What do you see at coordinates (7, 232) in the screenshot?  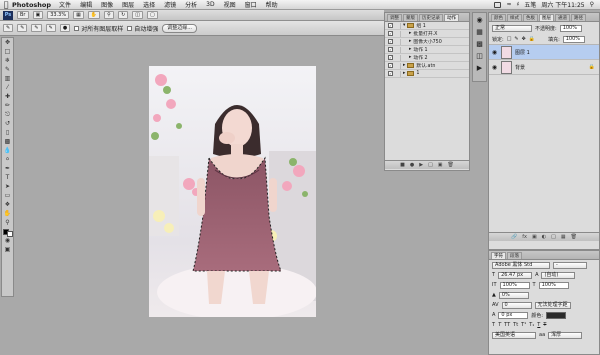 I see `color-swatches` at bounding box center [7, 232].